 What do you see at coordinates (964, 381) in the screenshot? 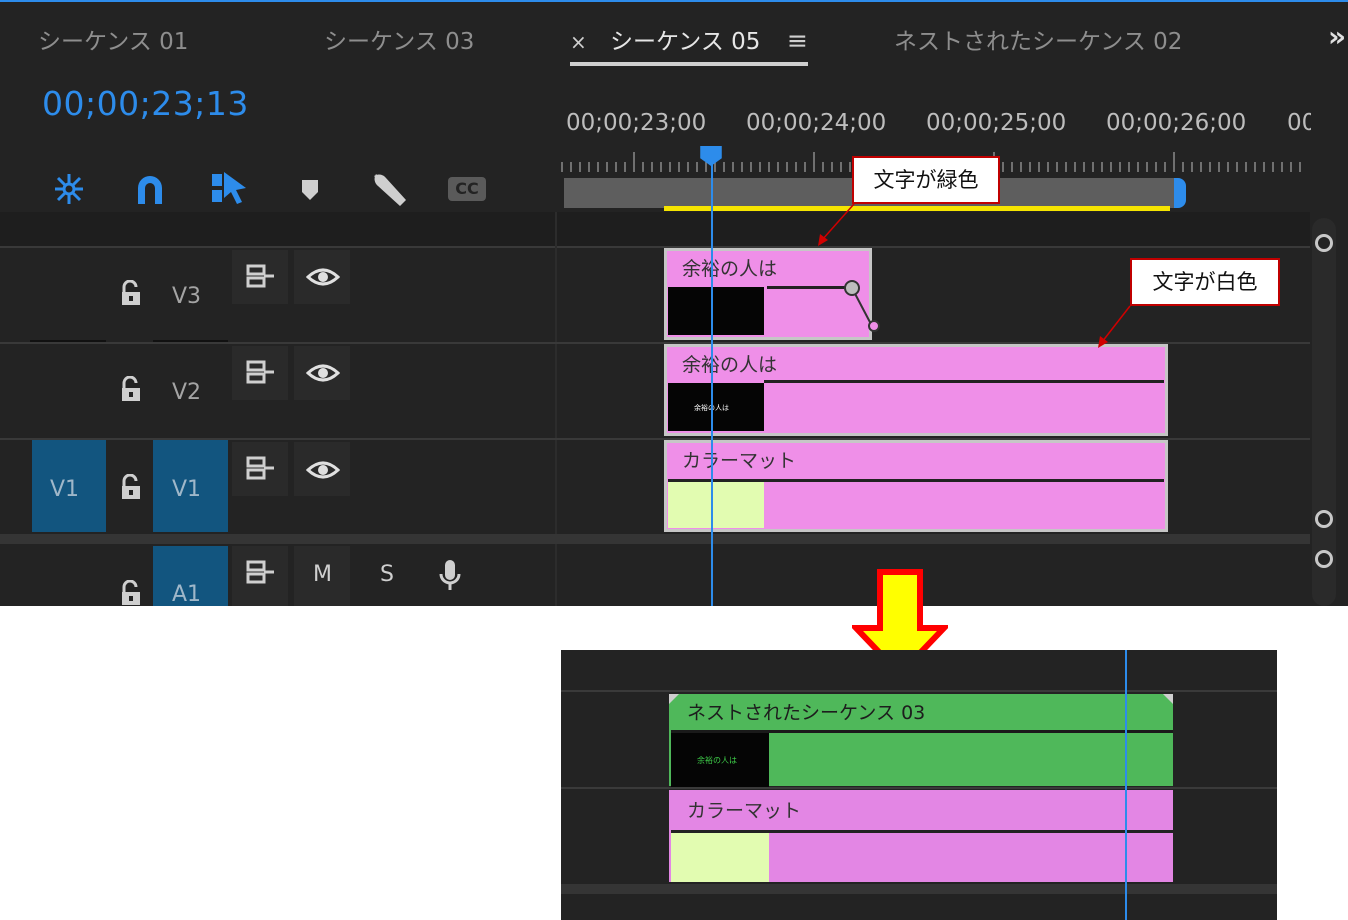
I see `opacity-line` at bounding box center [964, 381].